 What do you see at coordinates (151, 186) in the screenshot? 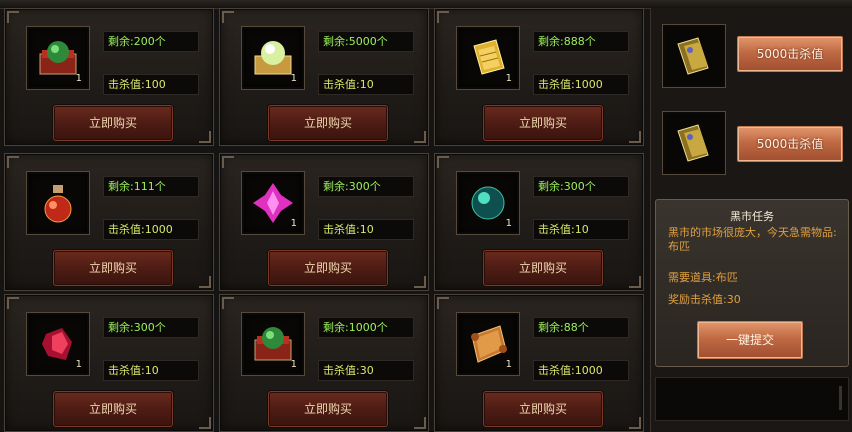
I see `stock-remaining: 剩余:111个` at bounding box center [151, 186].